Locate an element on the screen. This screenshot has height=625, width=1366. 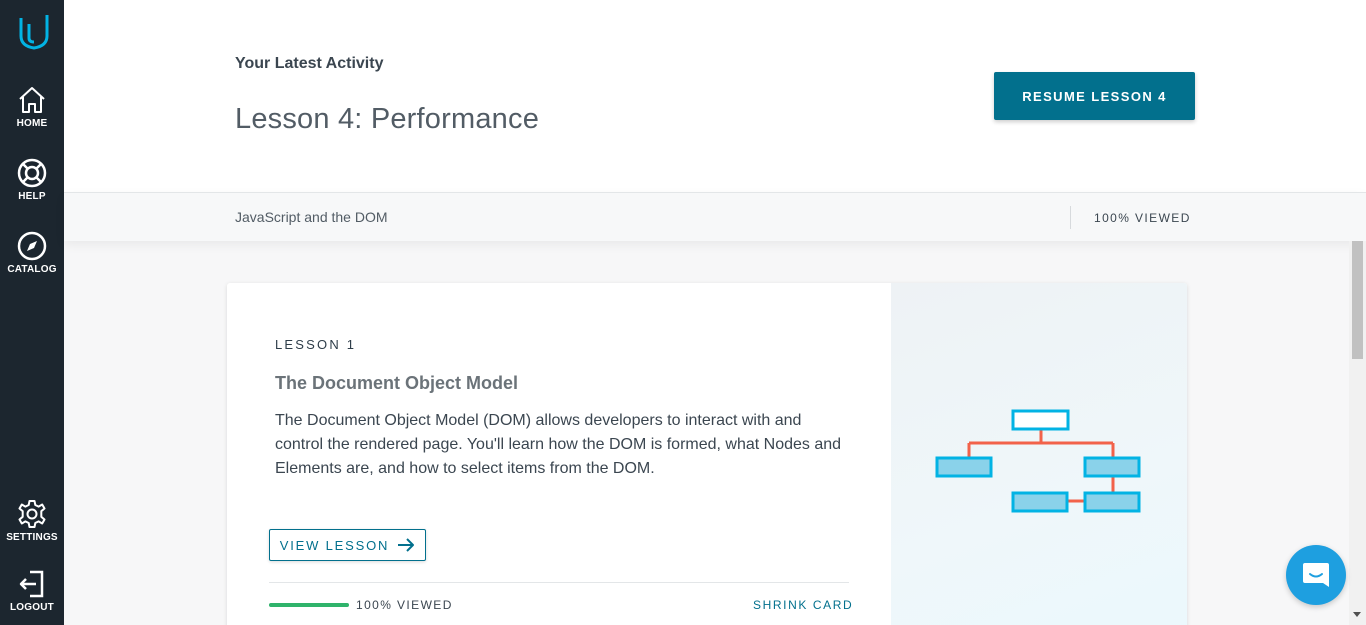
lifebuoy-icon is located at coordinates (32, 173).